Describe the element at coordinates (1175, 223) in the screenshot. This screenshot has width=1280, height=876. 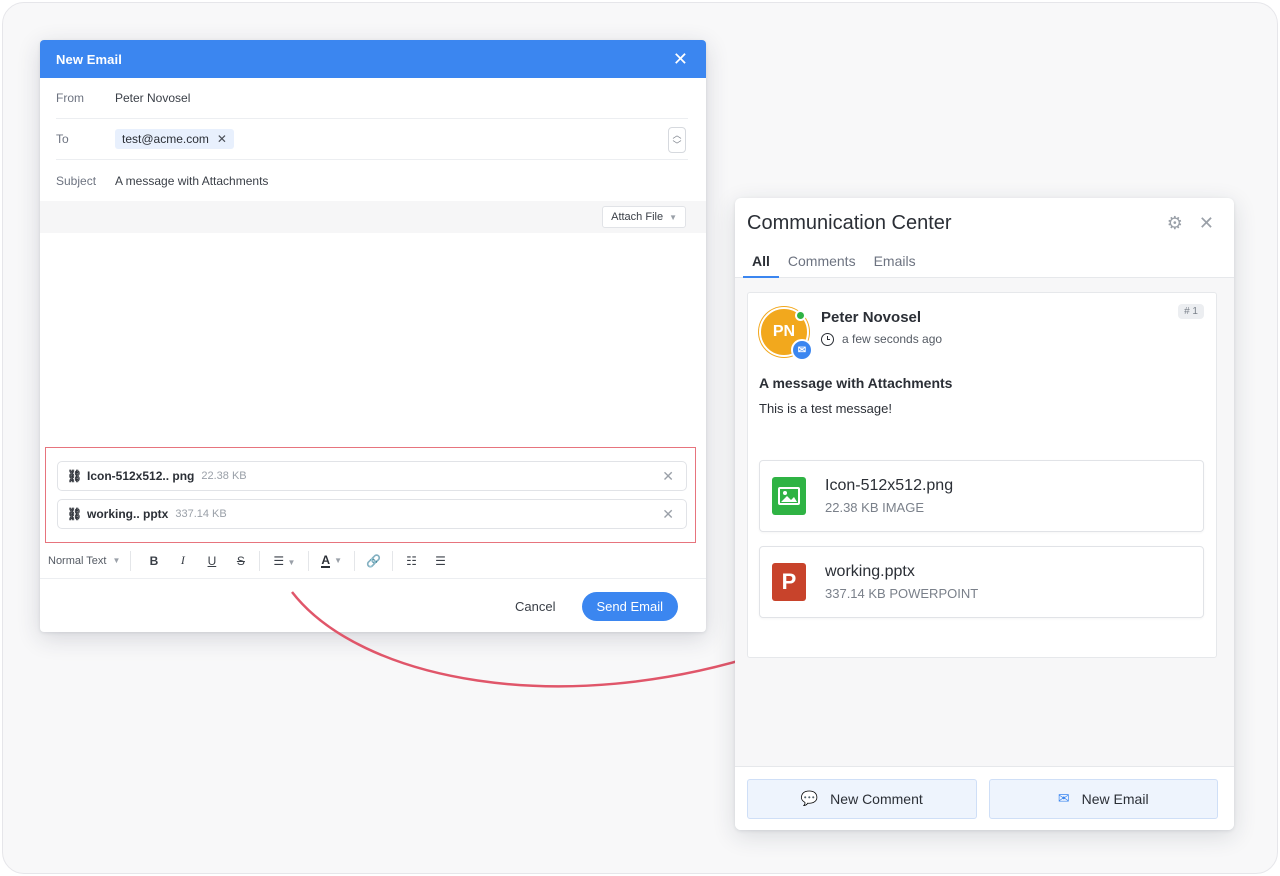
I see `gear-icon: ⚙` at that location.